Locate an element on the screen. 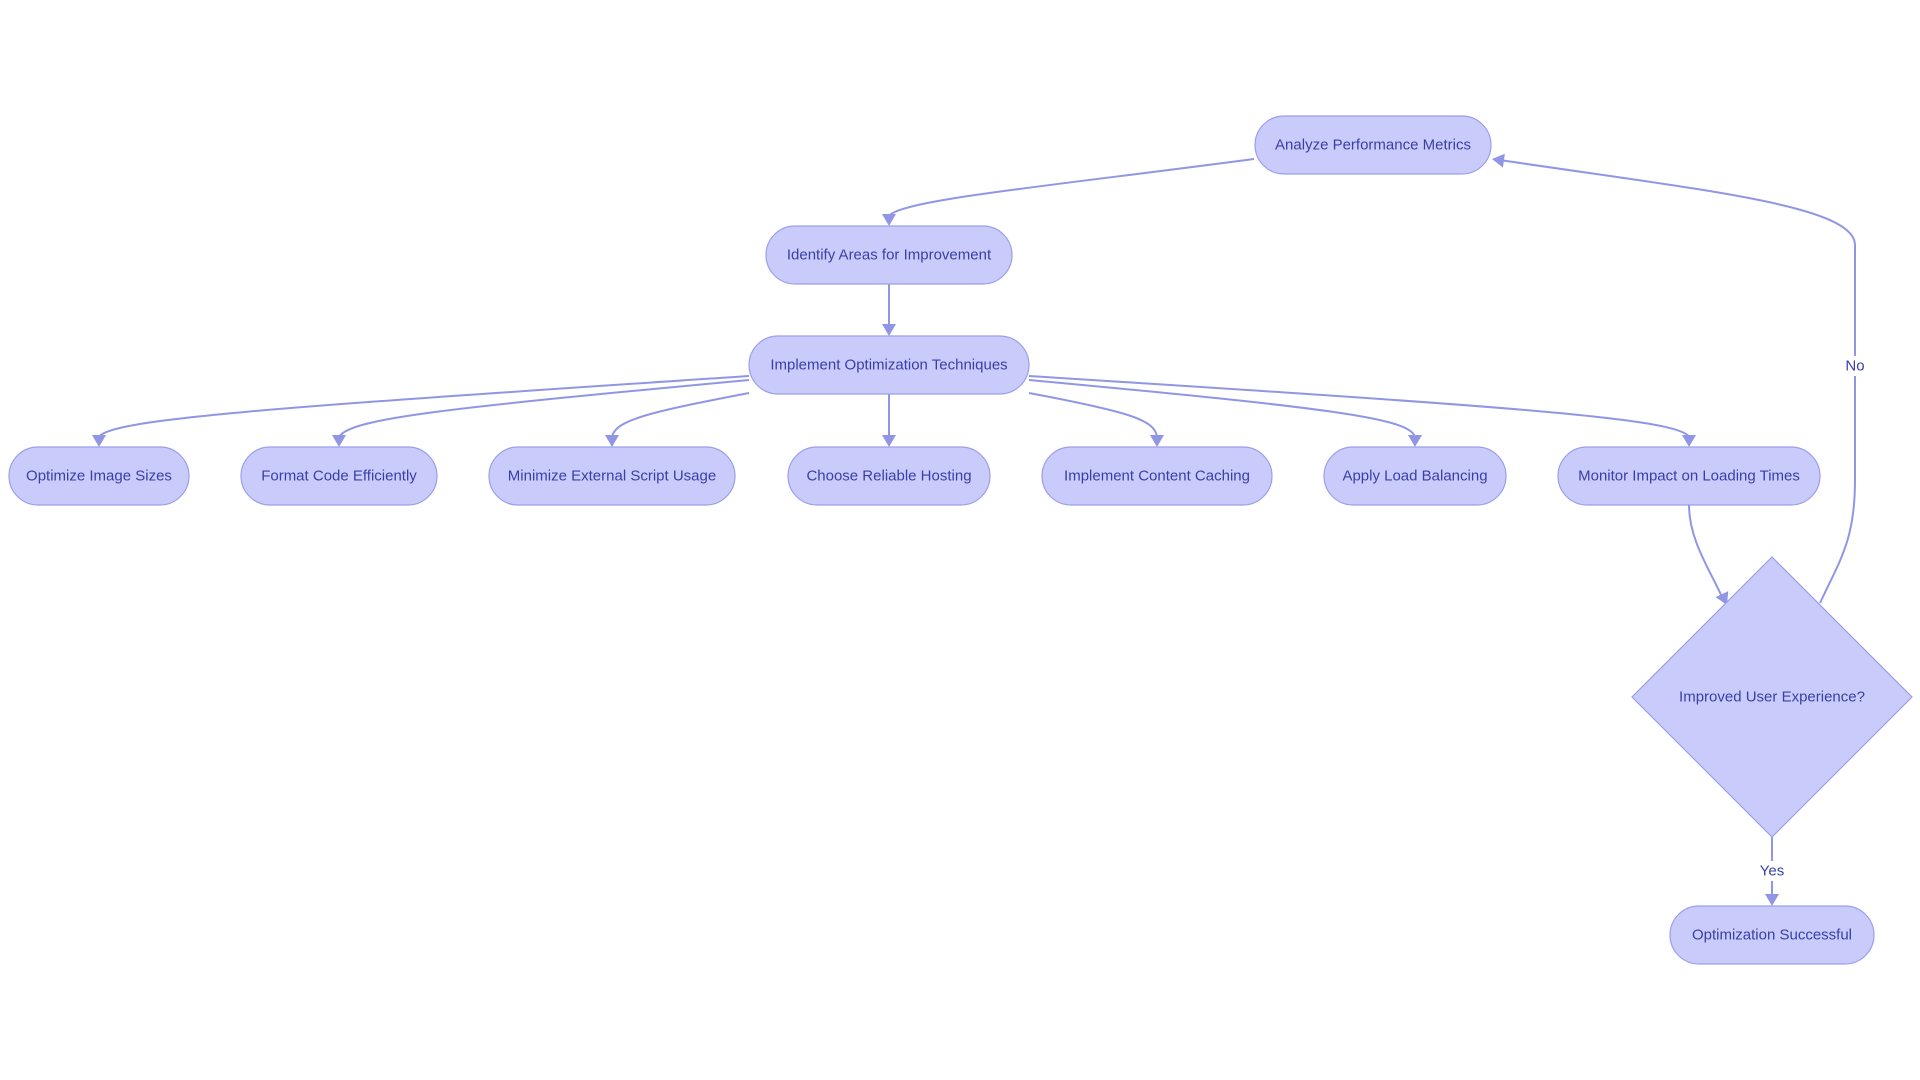  node-label: Monitor Impact on Loading Times is located at coordinates (1689, 476).